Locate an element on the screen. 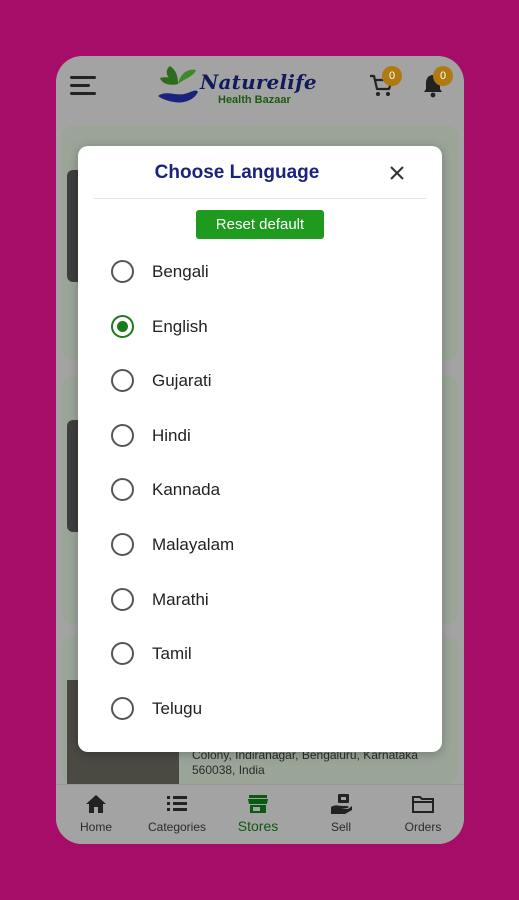 The width and height of the screenshot is (519, 900). language-label: Marathi is located at coordinates (180, 599).